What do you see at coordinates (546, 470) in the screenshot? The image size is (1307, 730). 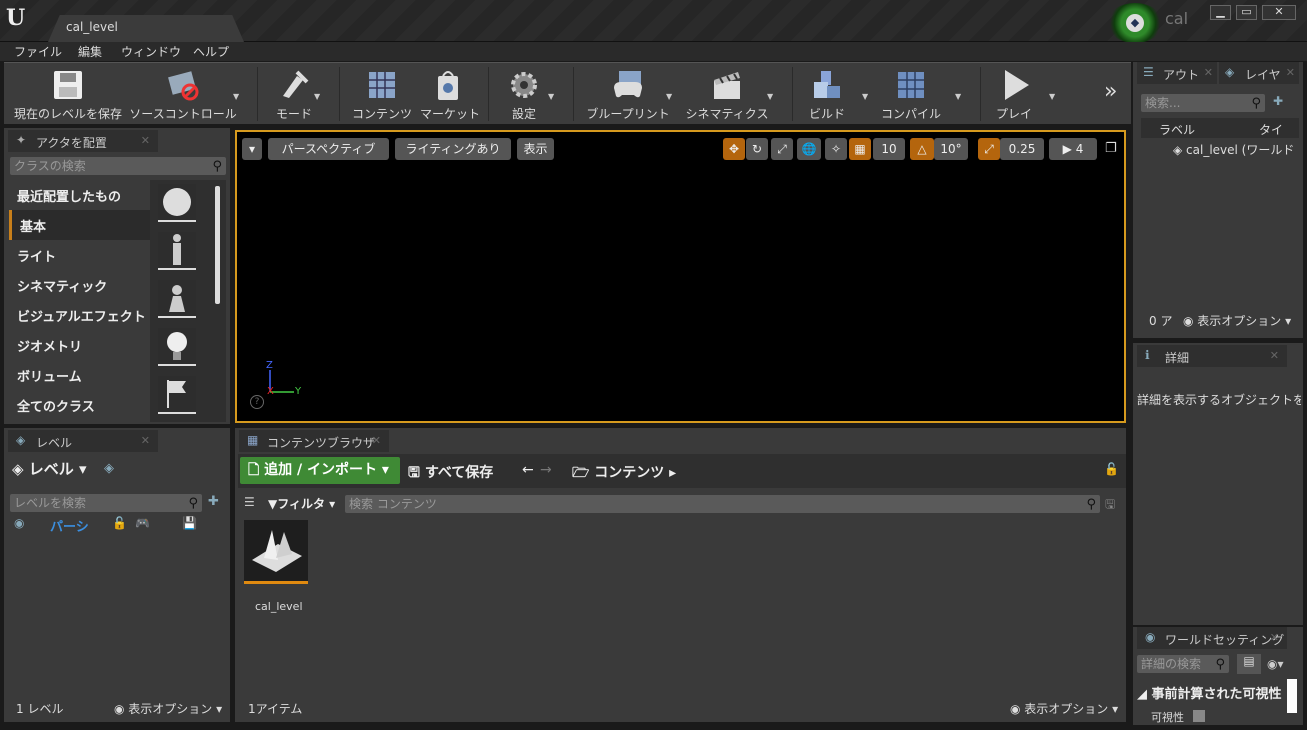 I see `forward-arrow-icon: →` at bounding box center [546, 470].